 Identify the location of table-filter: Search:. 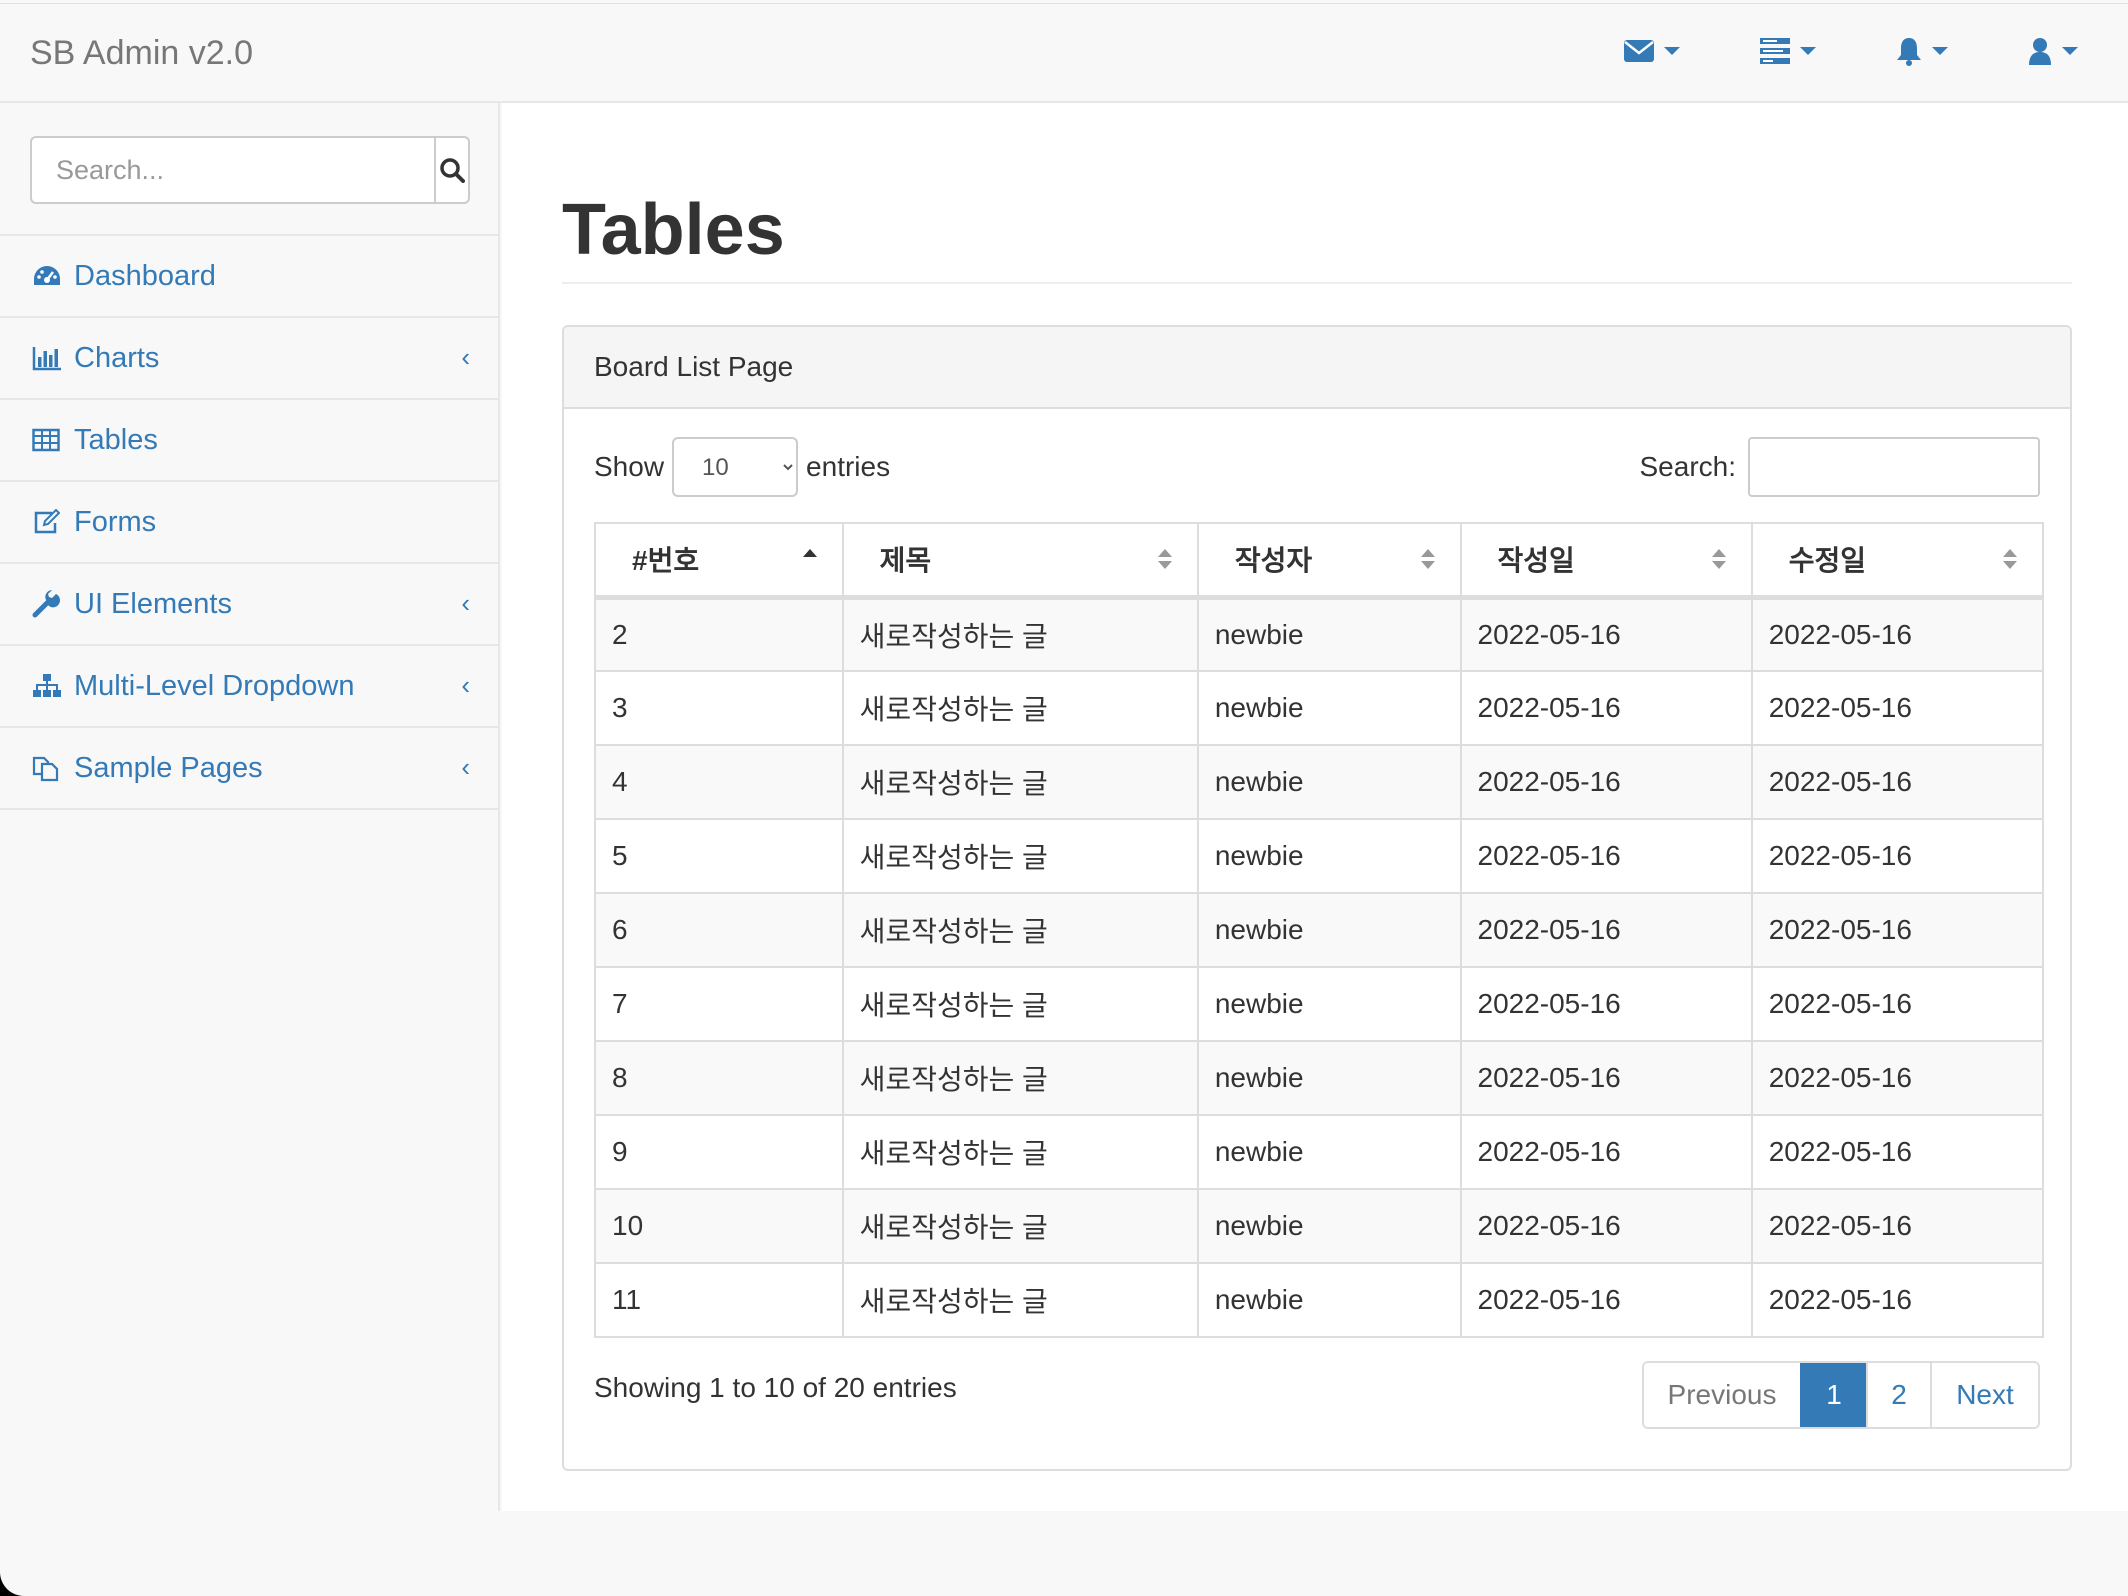
(1839, 467).